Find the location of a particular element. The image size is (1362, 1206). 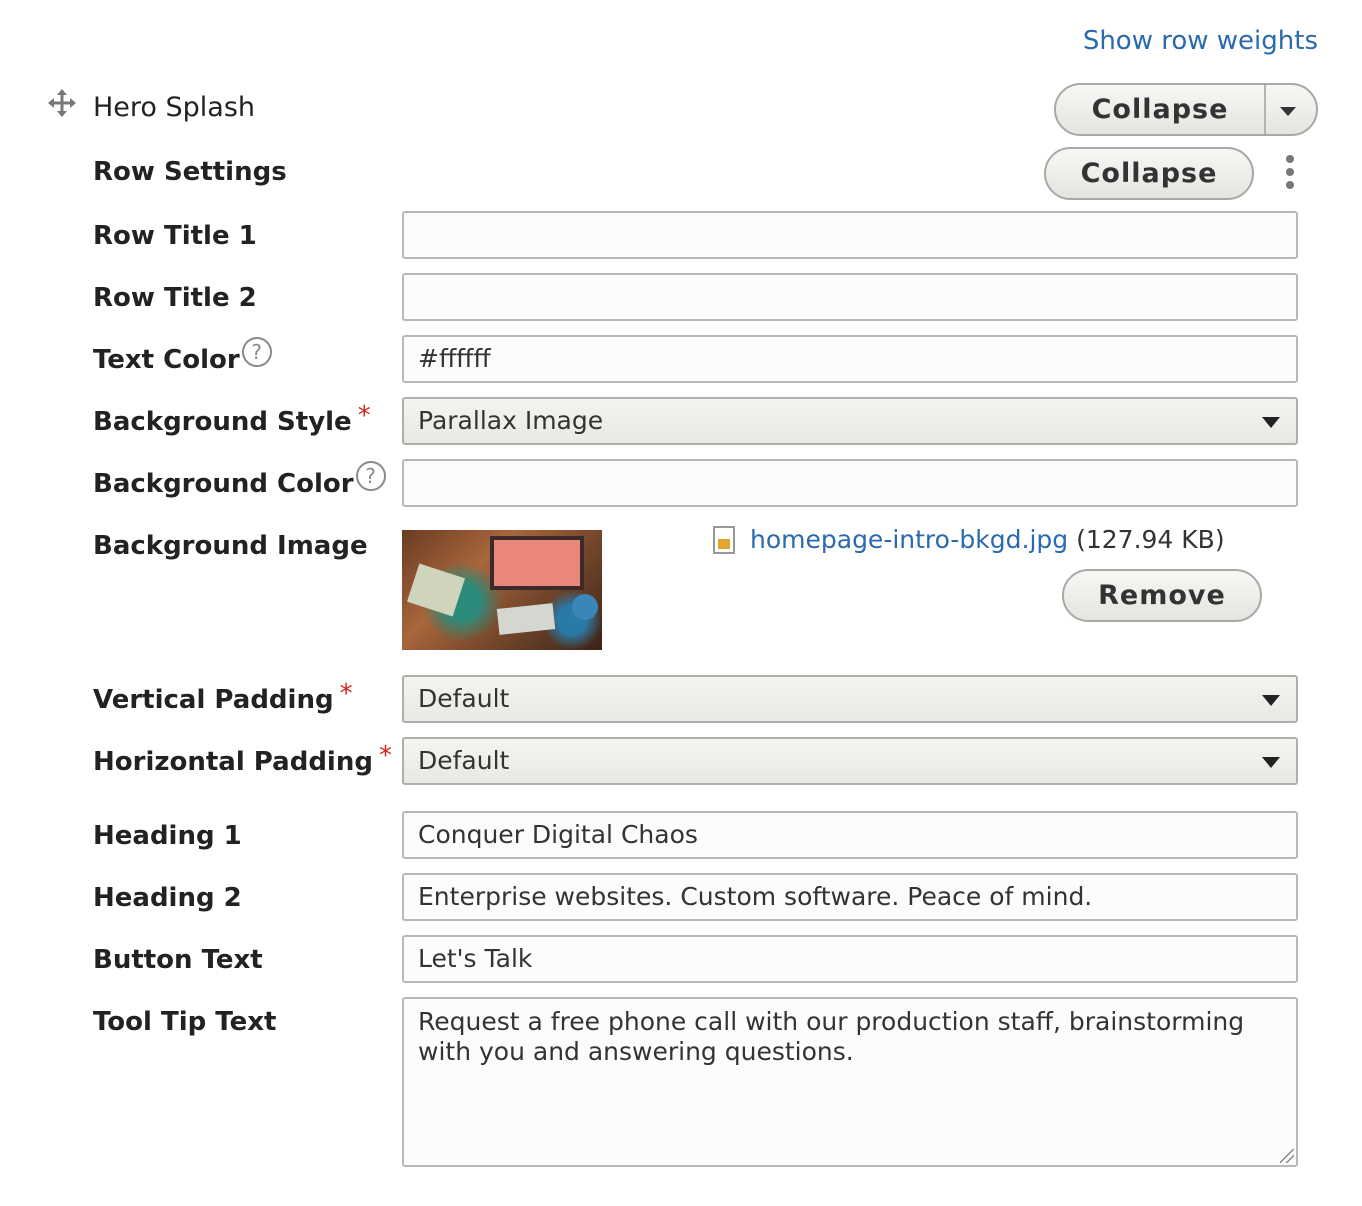

row-collapse-split-button: Collapse is located at coordinates (1186, 109).